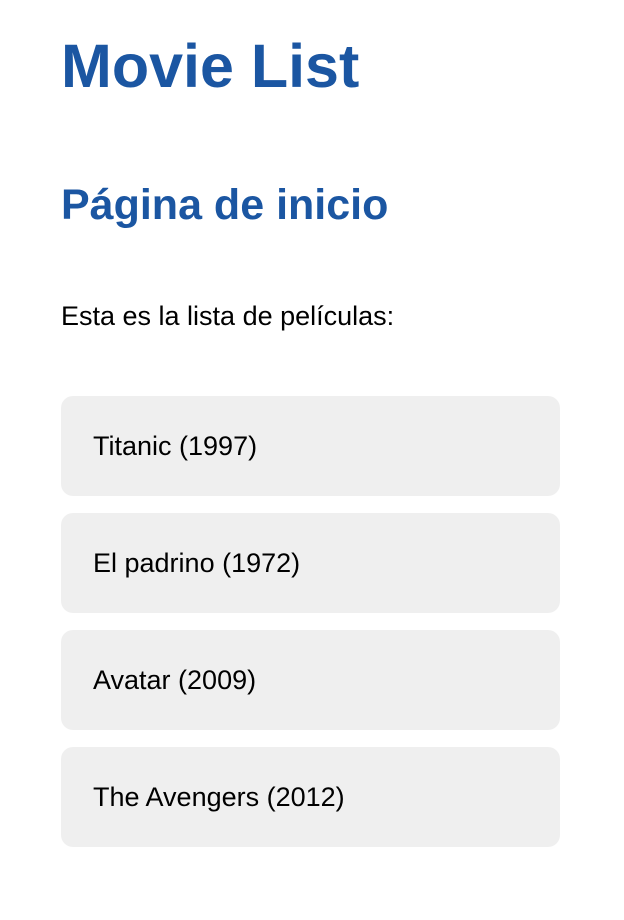  I want to click on movie-item-the-avengers: The Avengers (2012), so click(310, 797).